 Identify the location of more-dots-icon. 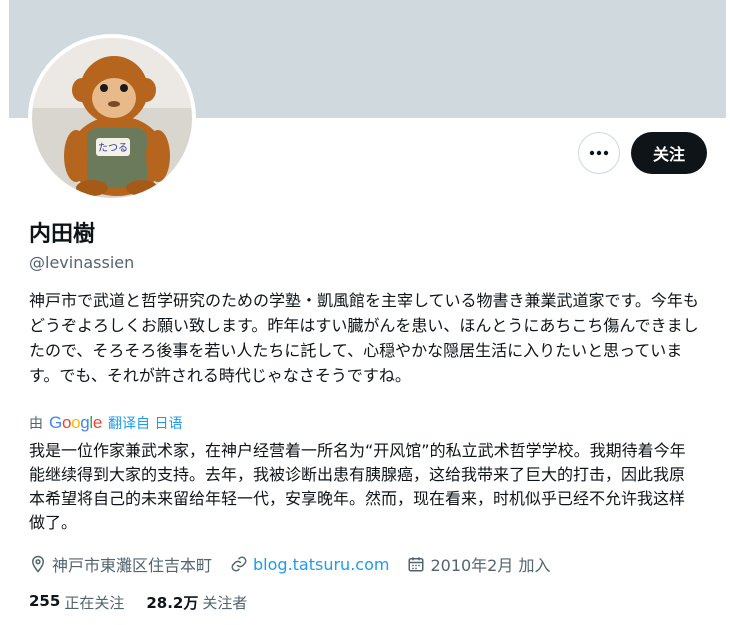
(599, 153).